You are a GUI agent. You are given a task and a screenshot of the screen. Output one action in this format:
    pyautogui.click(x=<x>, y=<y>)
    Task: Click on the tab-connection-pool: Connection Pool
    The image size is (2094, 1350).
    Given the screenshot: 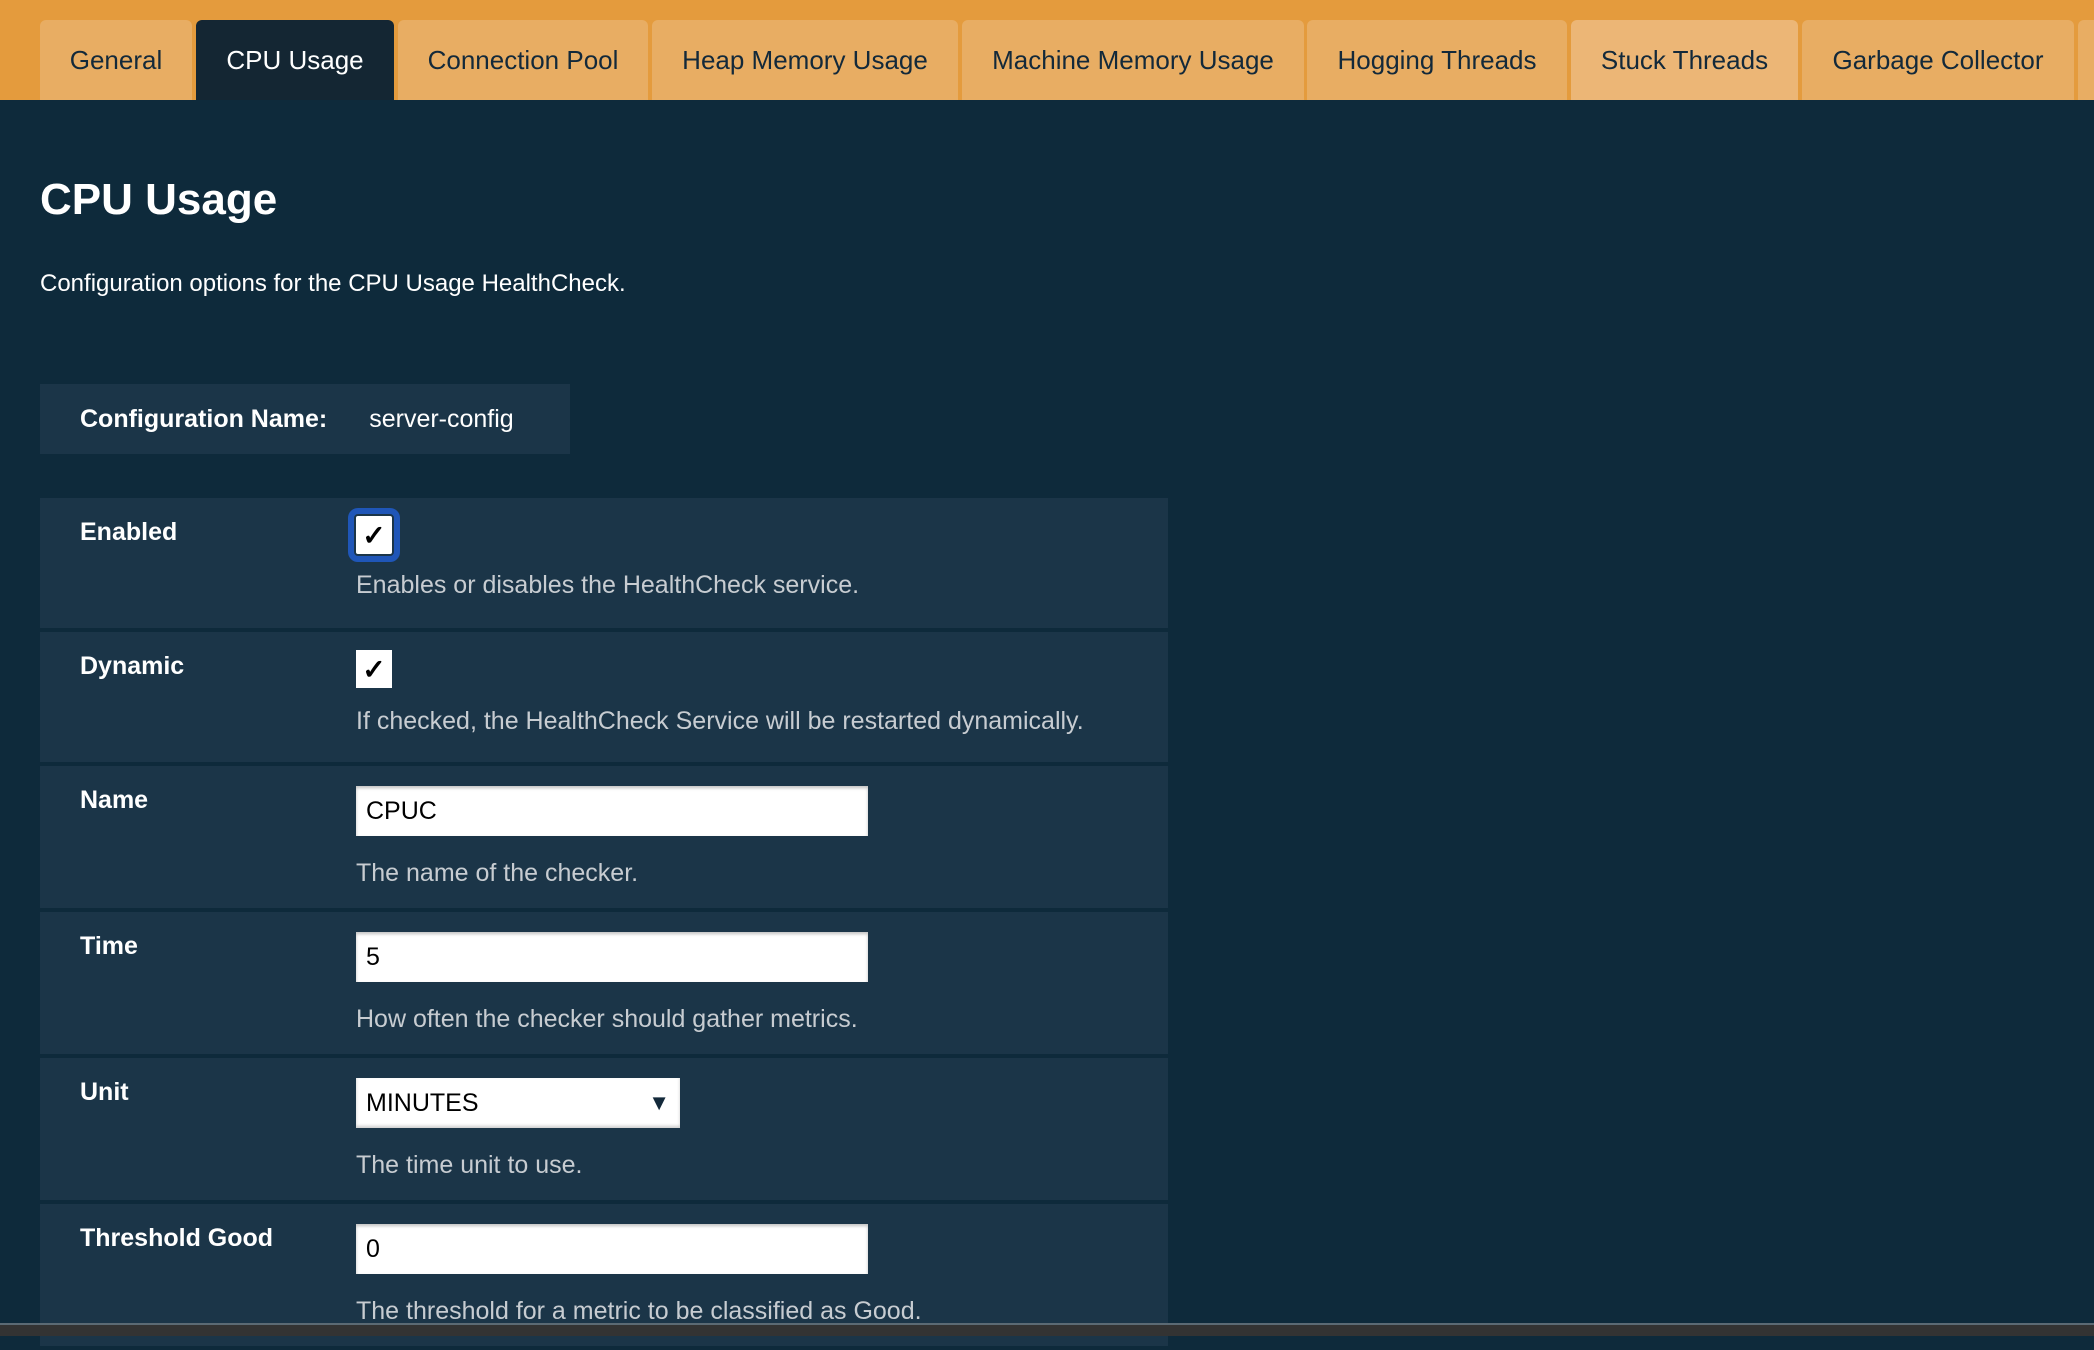 What is the action you would take?
    pyautogui.click(x=523, y=60)
    